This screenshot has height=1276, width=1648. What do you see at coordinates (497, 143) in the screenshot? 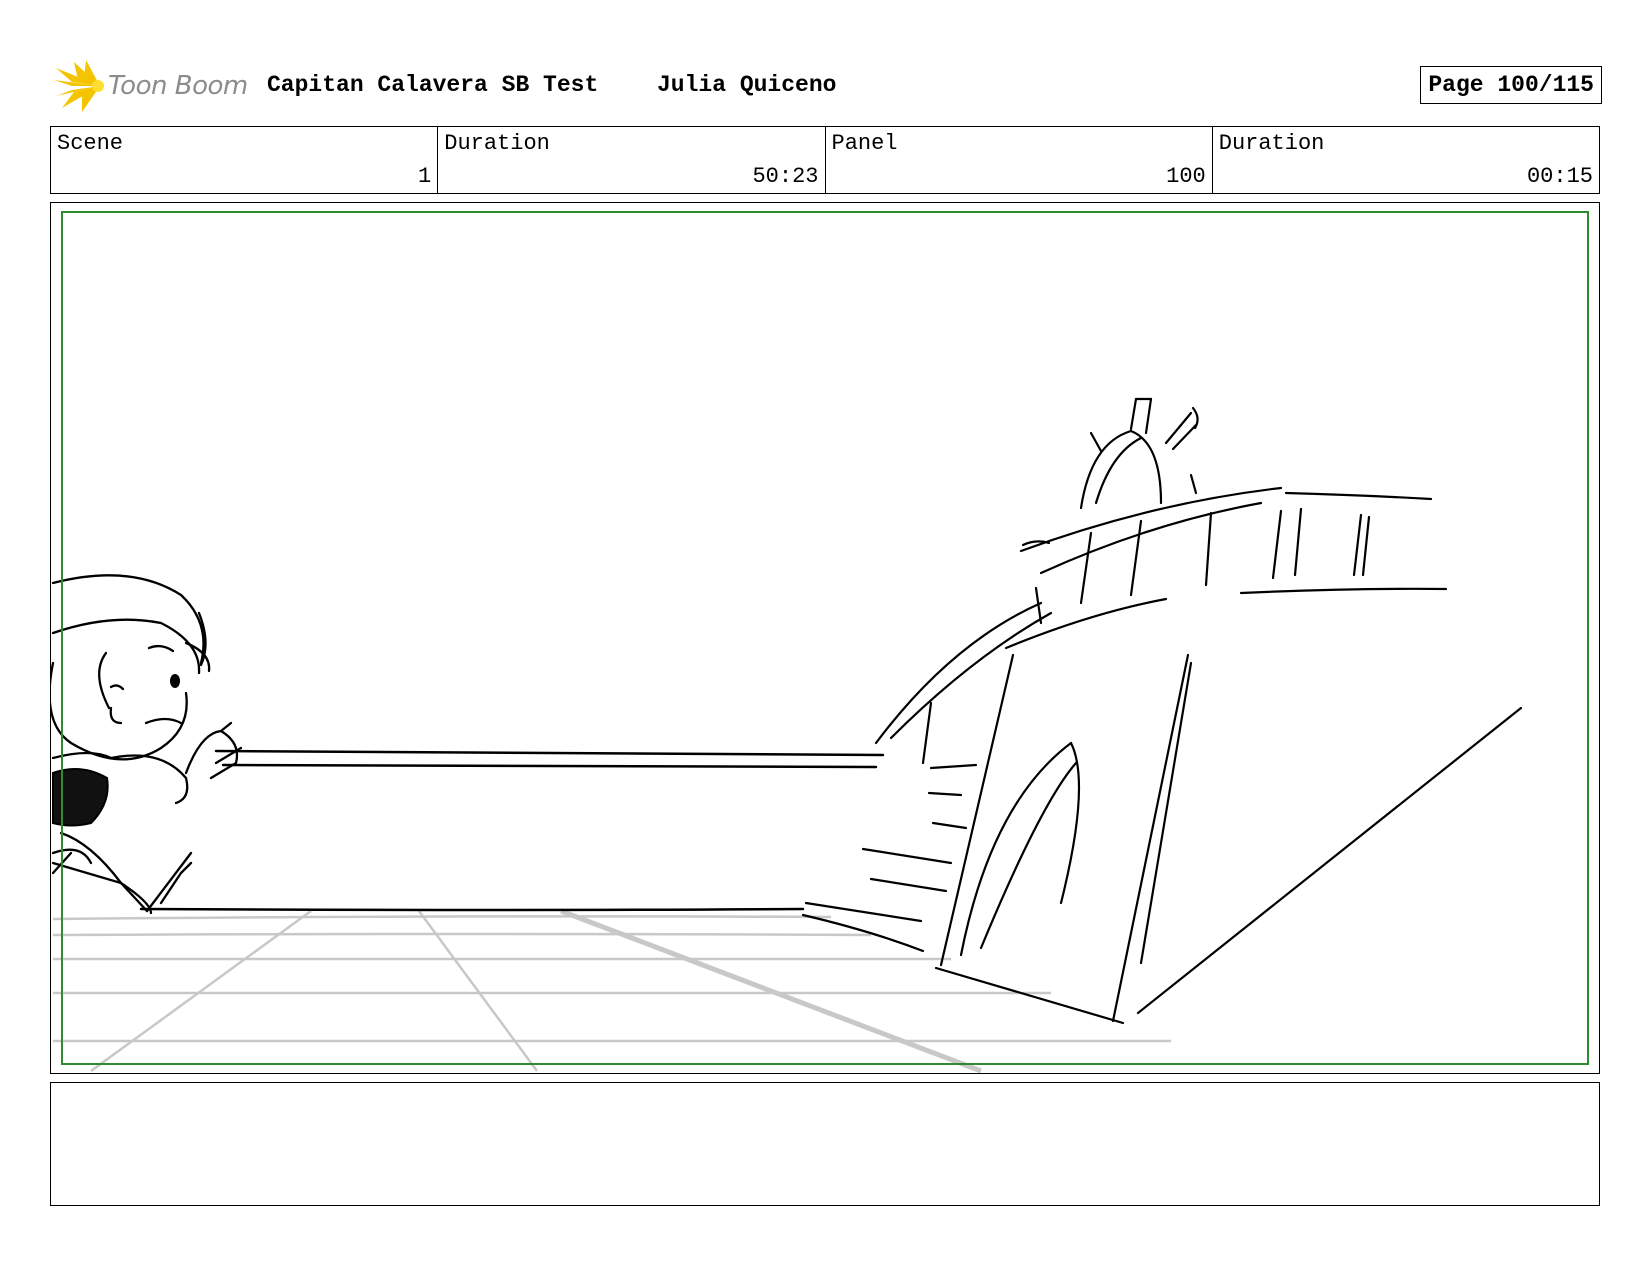
I see `scene-duration-label: Duration` at bounding box center [497, 143].